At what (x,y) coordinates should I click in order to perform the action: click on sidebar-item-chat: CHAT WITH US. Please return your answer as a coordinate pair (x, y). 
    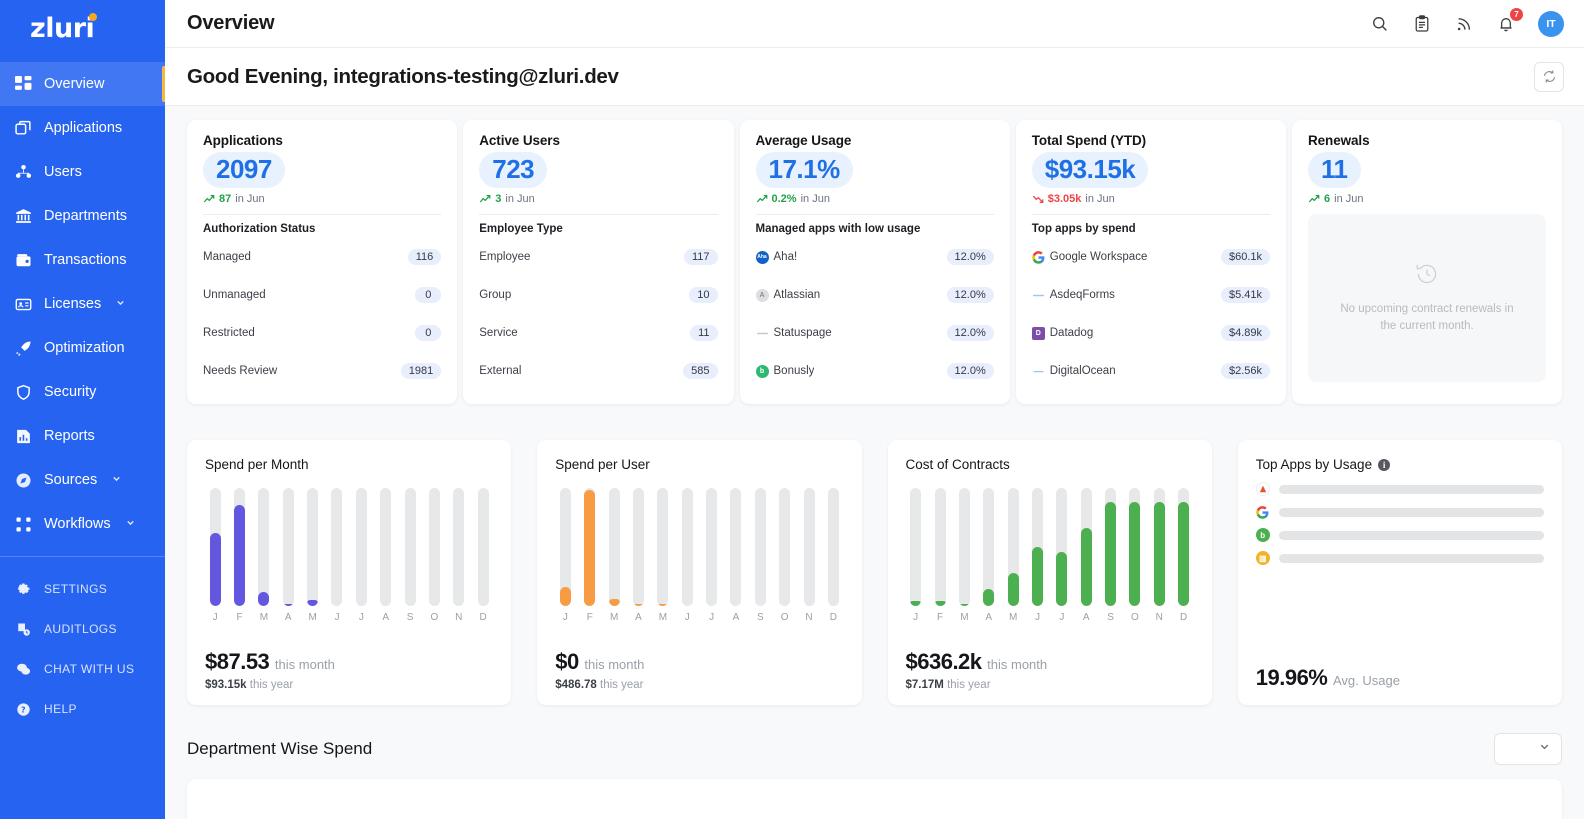
    Looking at the image, I should click on (82, 669).